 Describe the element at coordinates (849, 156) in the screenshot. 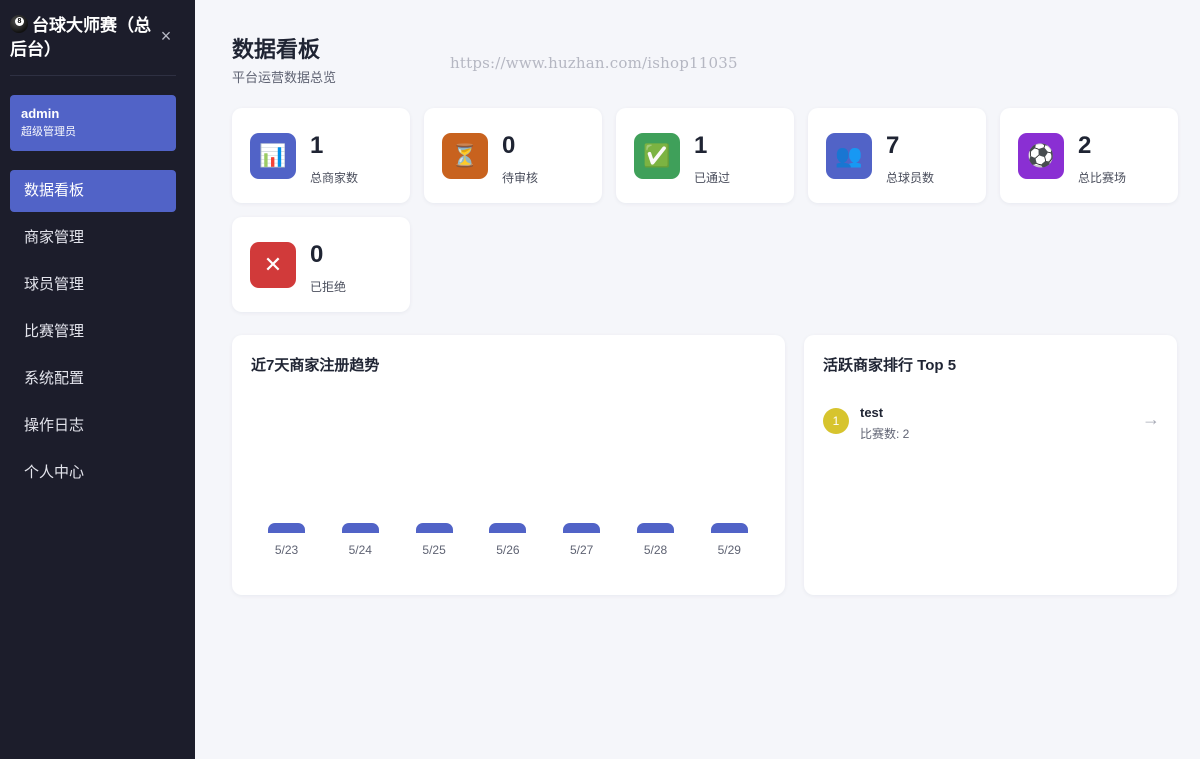

I see `users-icon: 👥` at that location.